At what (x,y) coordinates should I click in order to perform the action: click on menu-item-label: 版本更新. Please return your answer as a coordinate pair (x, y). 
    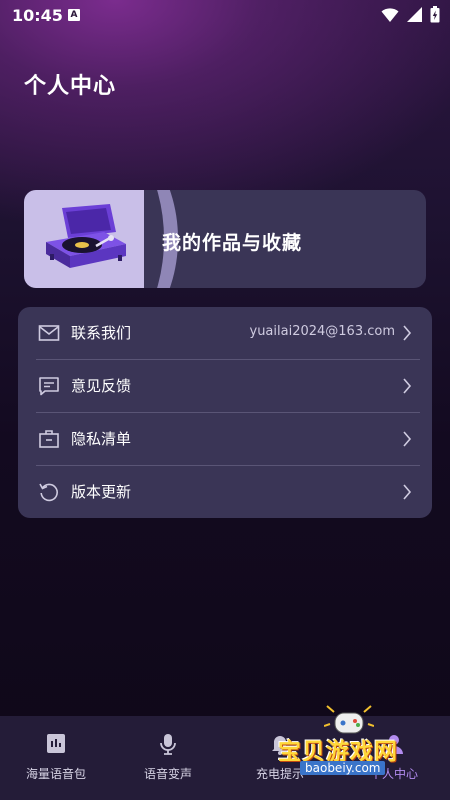
    Looking at the image, I should click on (101, 492).